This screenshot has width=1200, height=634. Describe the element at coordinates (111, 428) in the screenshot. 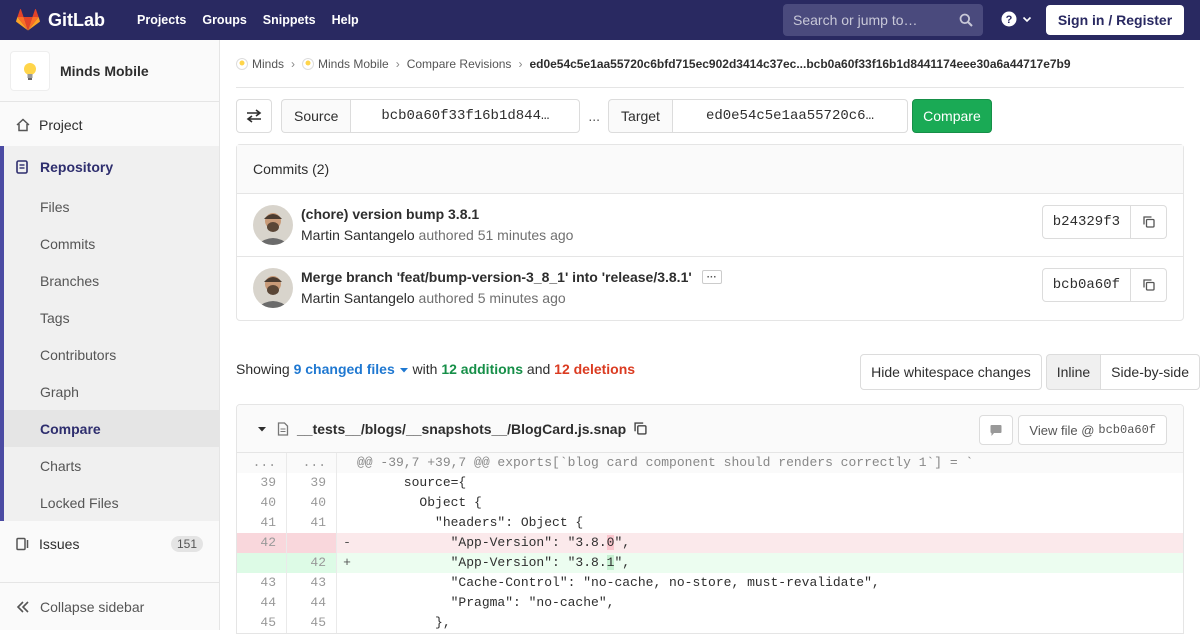

I see `sidebar-item-compare: Compare` at that location.